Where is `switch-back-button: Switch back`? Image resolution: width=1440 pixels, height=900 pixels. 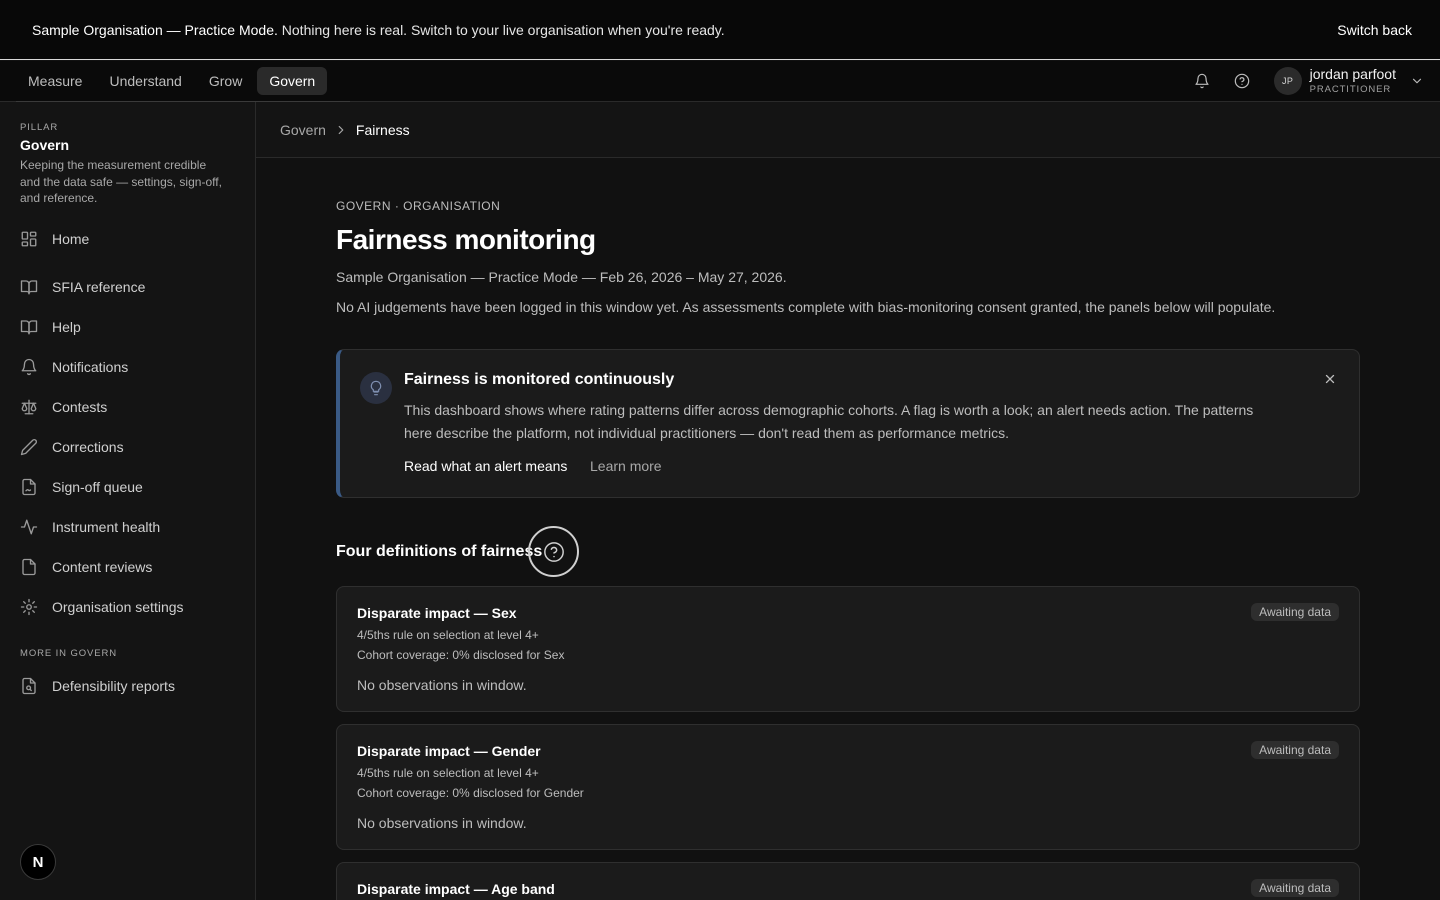
switch-back-button: Switch back is located at coordinates (1374, 30).